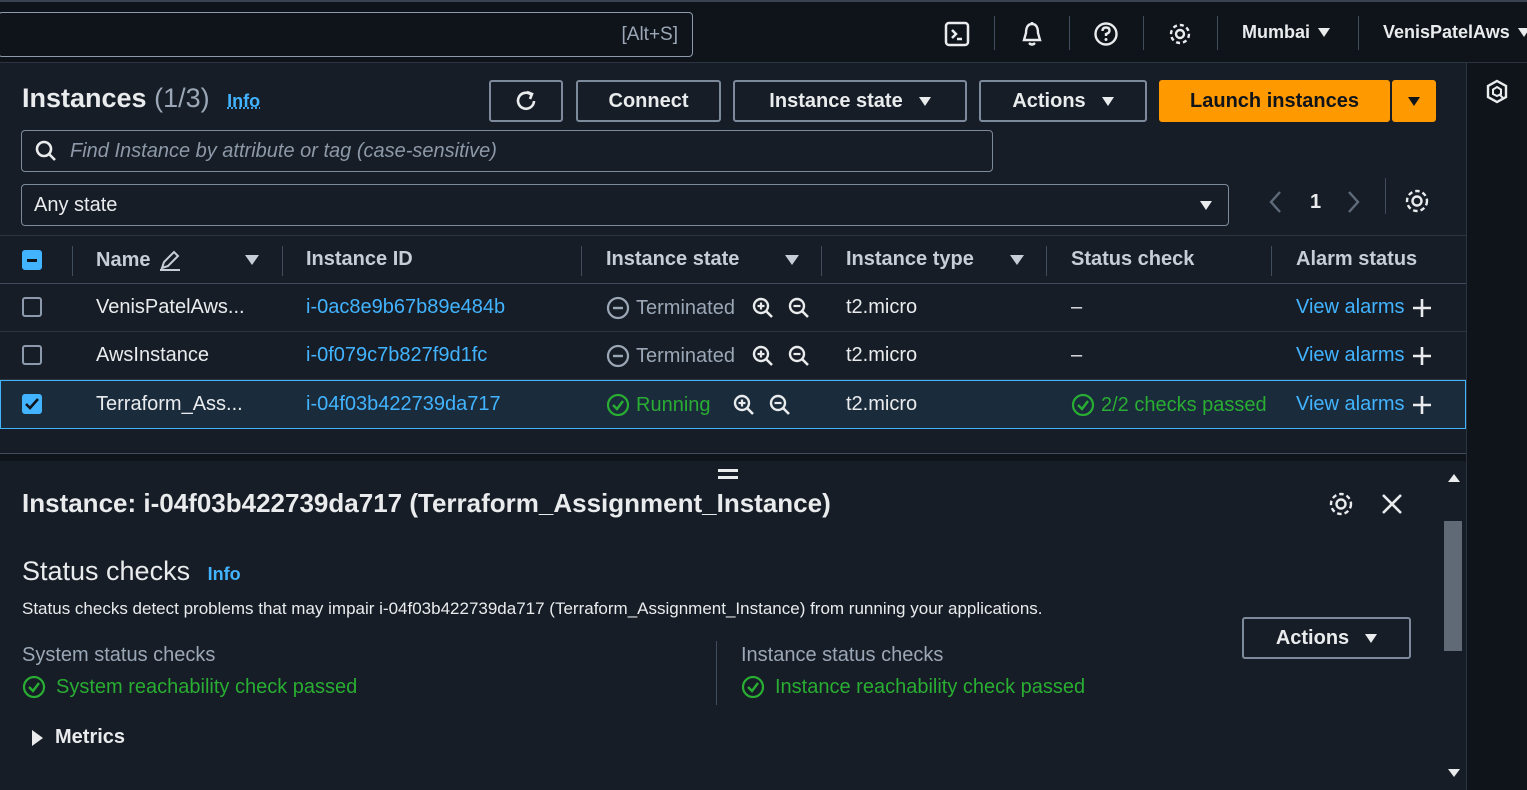  What do you see at coordinates (1326, 638) in the screenshot?
I see `status-actions-button: Actions` at bounding box center [1326, 638].